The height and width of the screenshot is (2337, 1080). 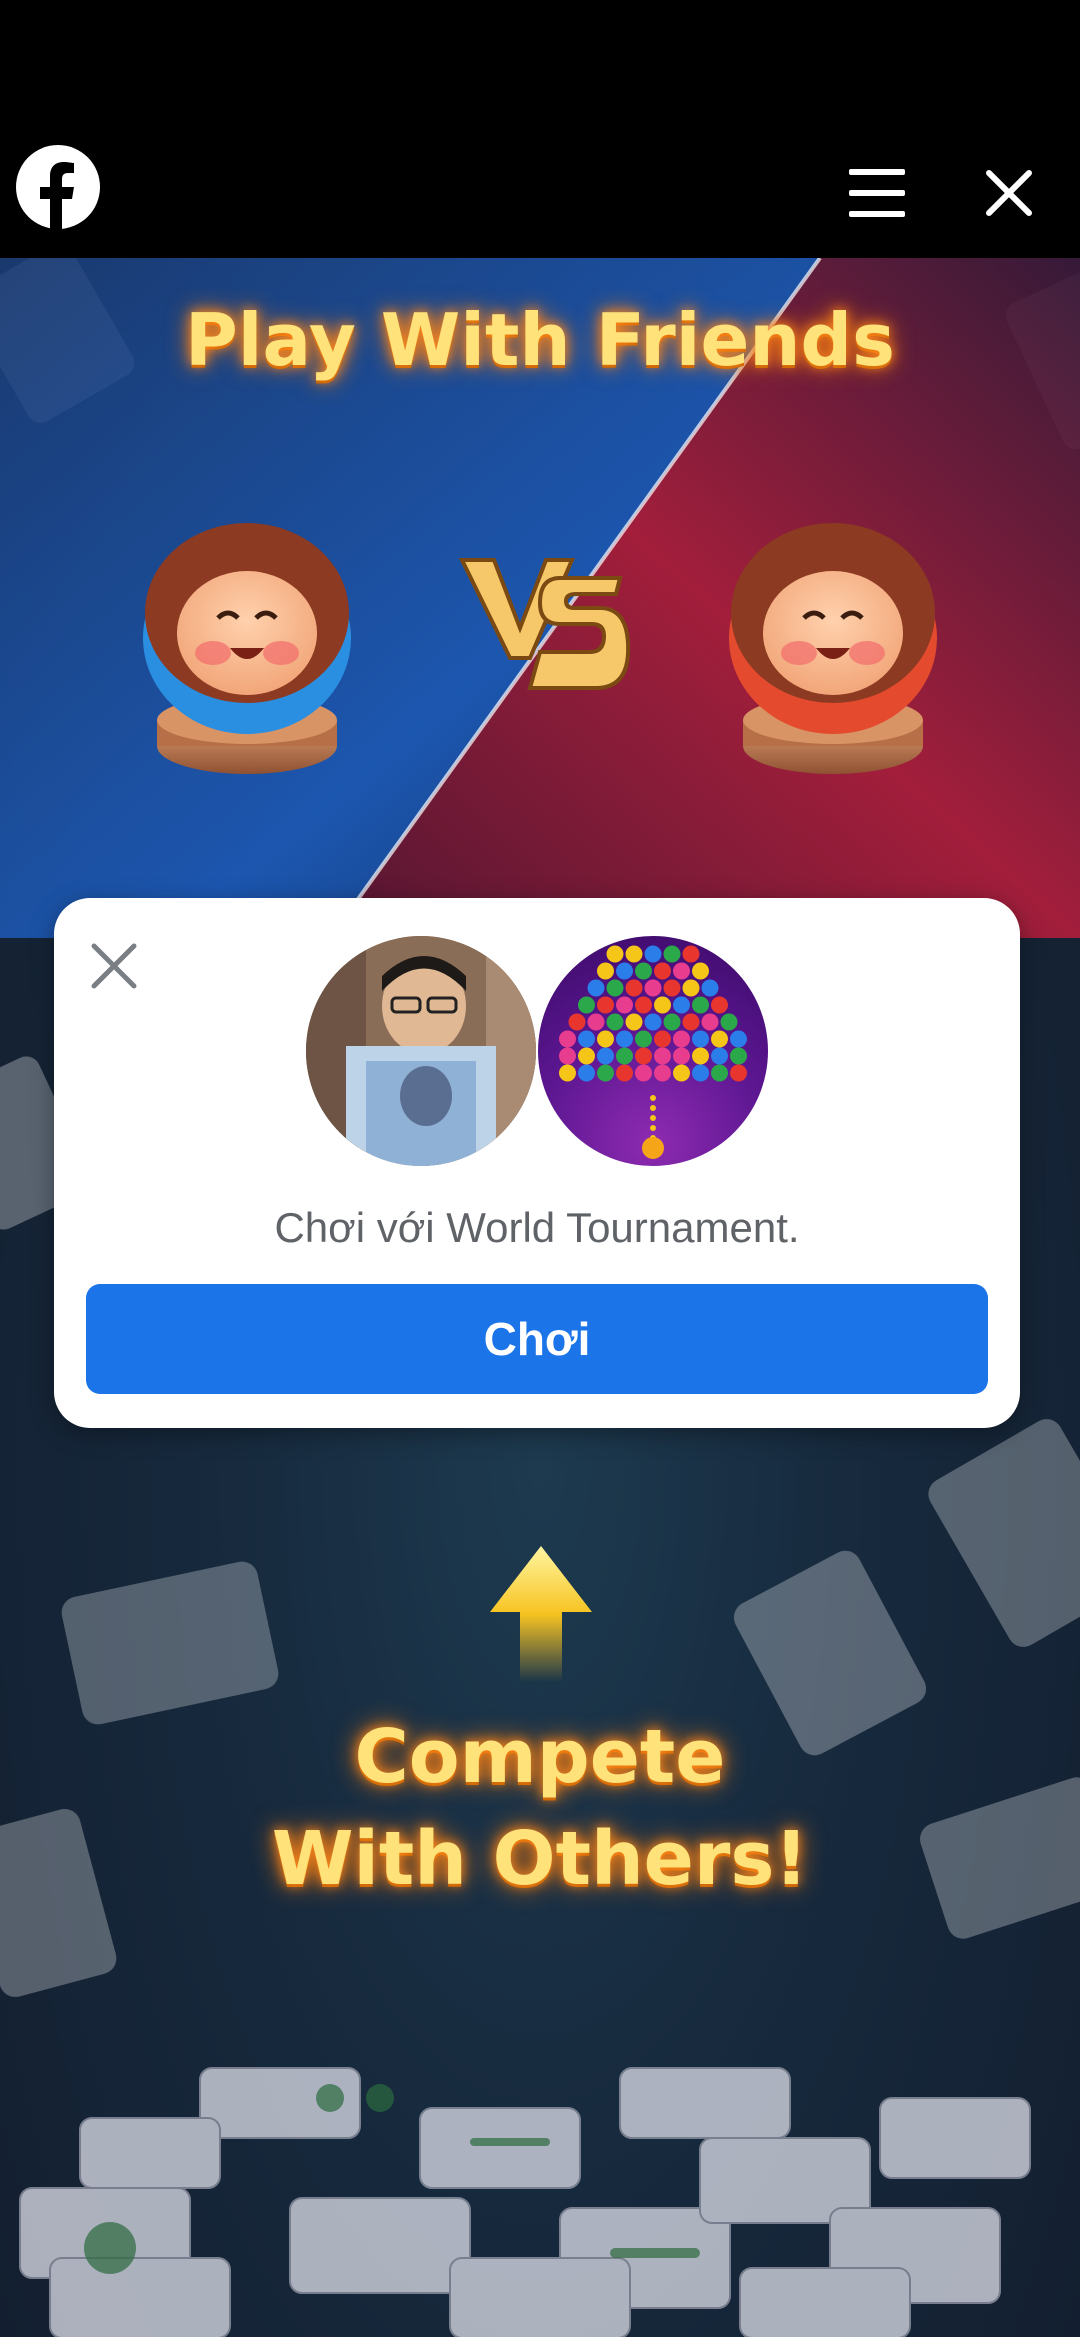 What do you see at coordinates (541, 1614) in the screenshot?
I see `arrow-up-icon` at bounding box center [541, 1614].